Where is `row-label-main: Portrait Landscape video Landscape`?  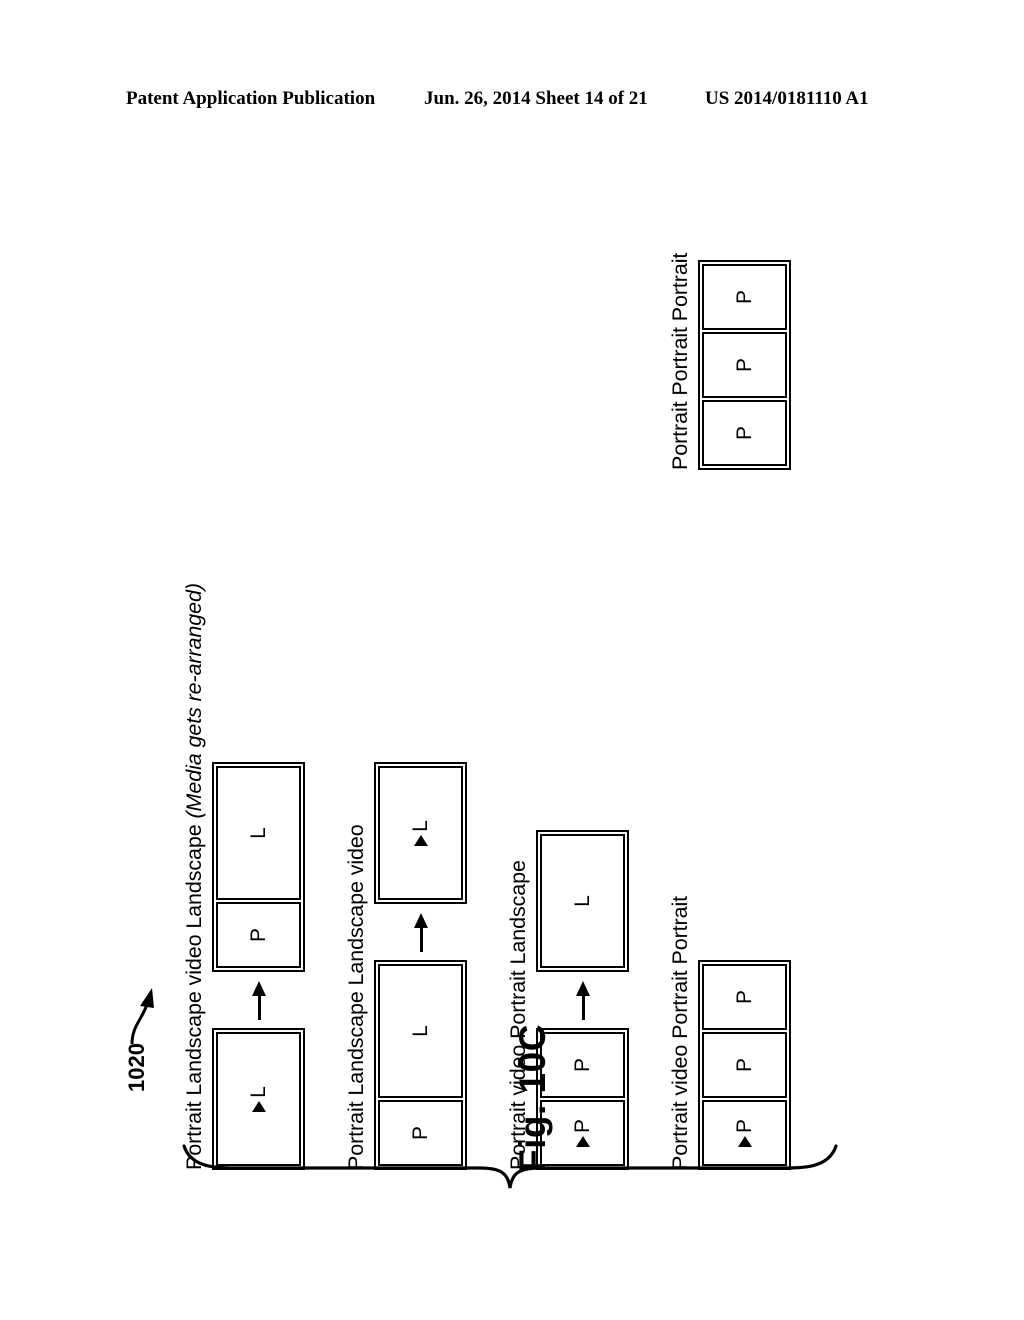
row-label-main: Portrait Landscape video Landscape is located at coordinates (194, 994).